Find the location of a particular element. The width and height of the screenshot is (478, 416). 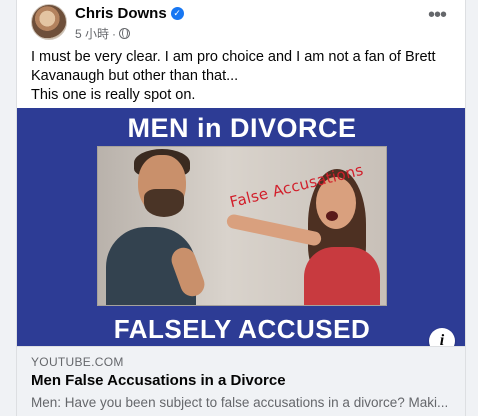

globe-icon is located at coordinates (125, 33).